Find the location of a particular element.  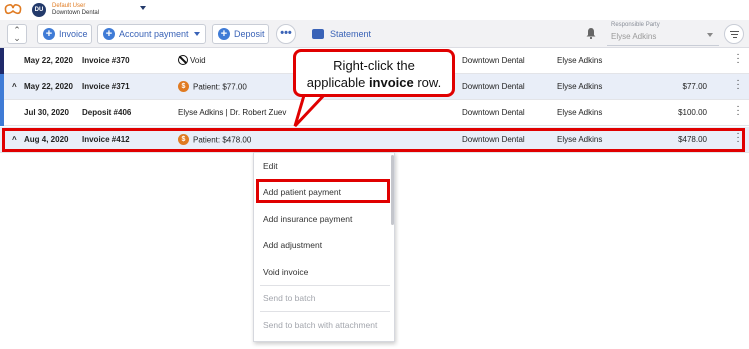

responsible-party-select: Responsible Party Elyse Adkins is located at coordinates (663, 33).